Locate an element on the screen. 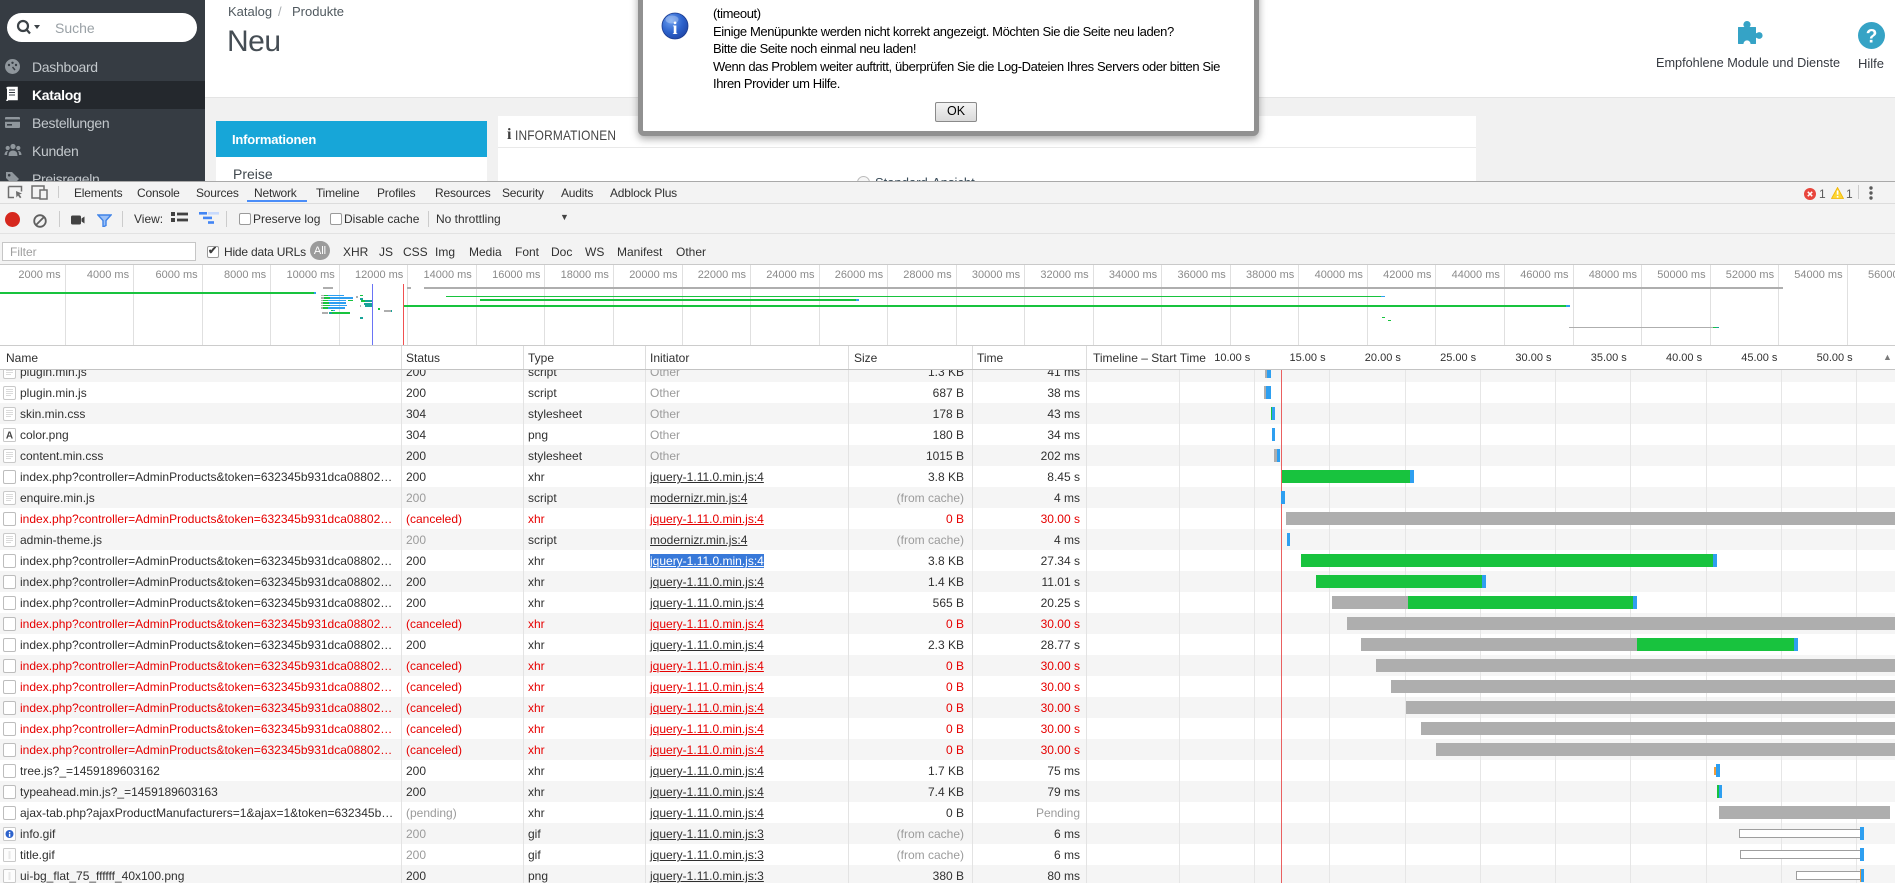 The width and height of the screenshot is (1895, 883). svg-text: i is located at coordinates (674, 28).